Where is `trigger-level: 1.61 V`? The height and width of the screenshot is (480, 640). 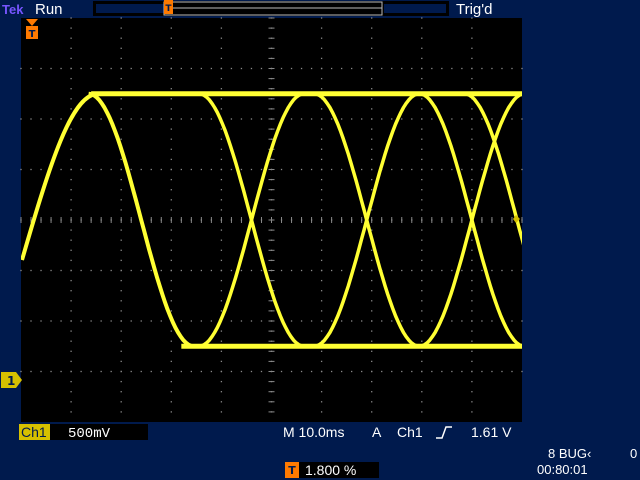 trigger-level: 1.61 V is located at coordinates (491, 432).